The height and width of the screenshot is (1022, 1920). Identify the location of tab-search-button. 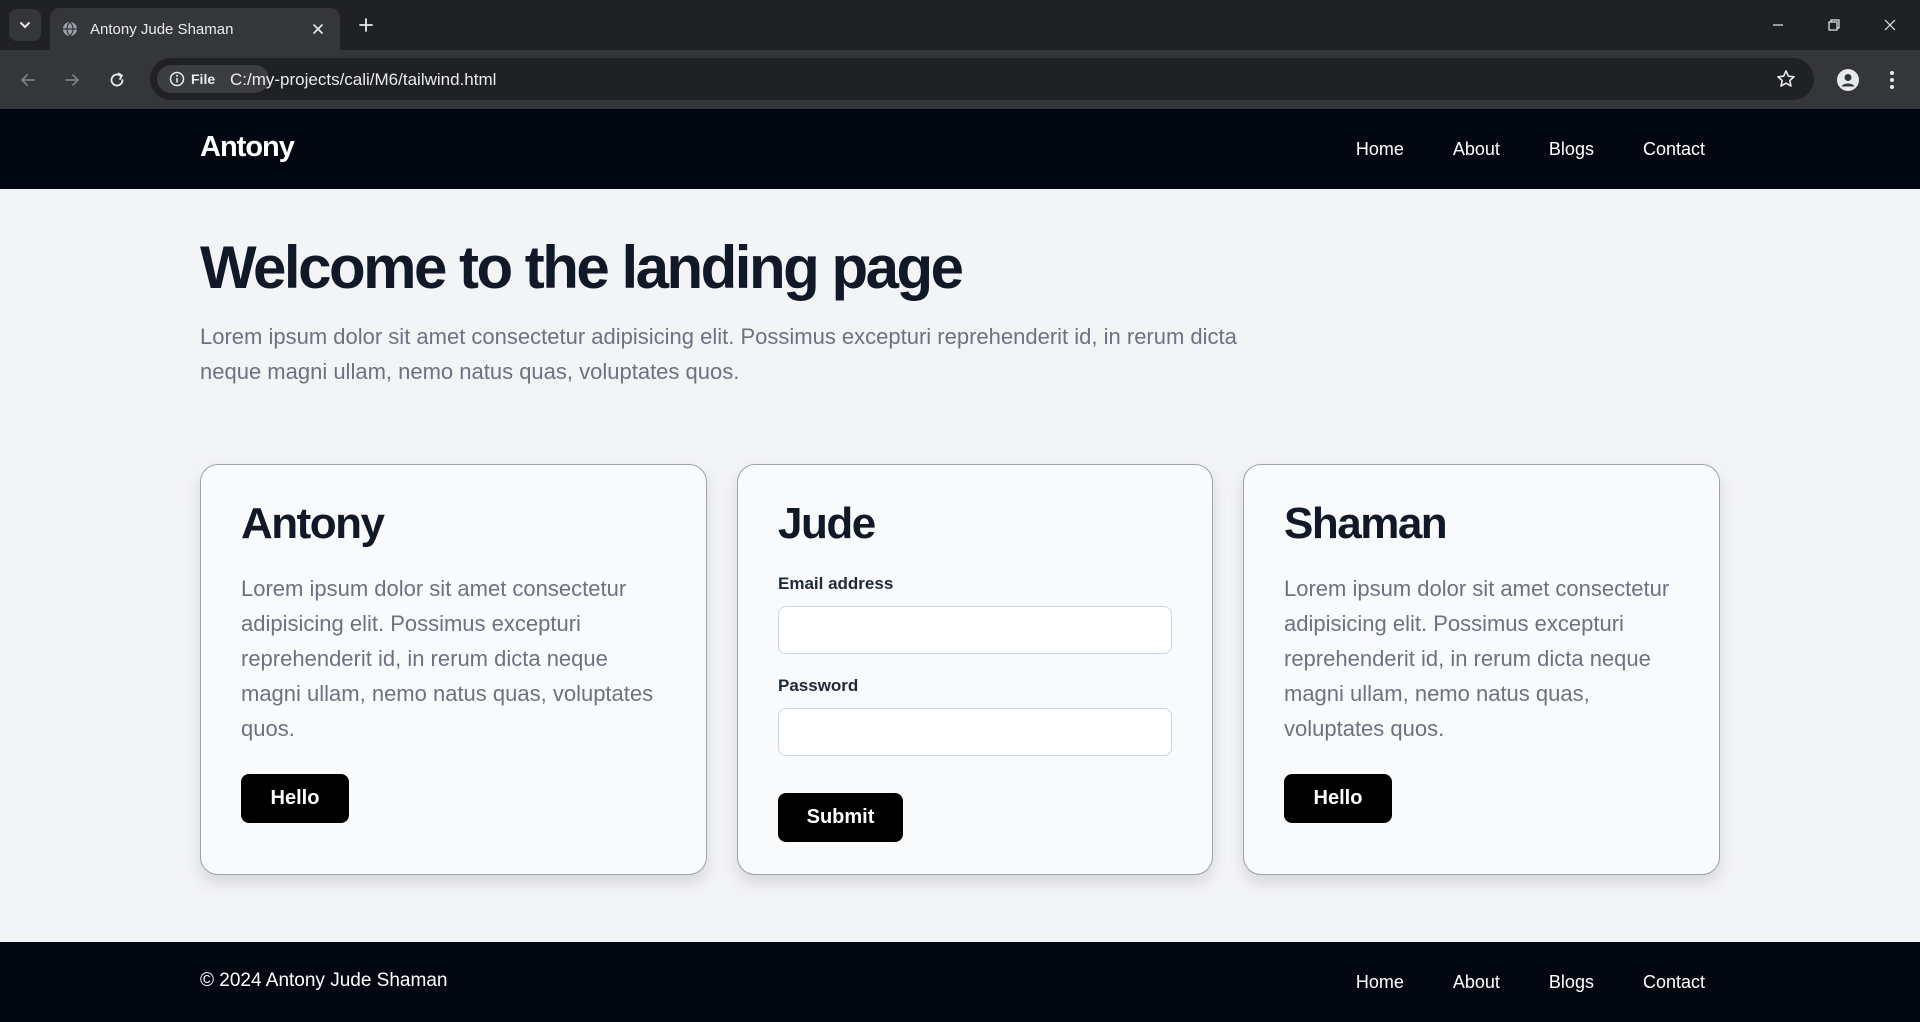
(25, 25).